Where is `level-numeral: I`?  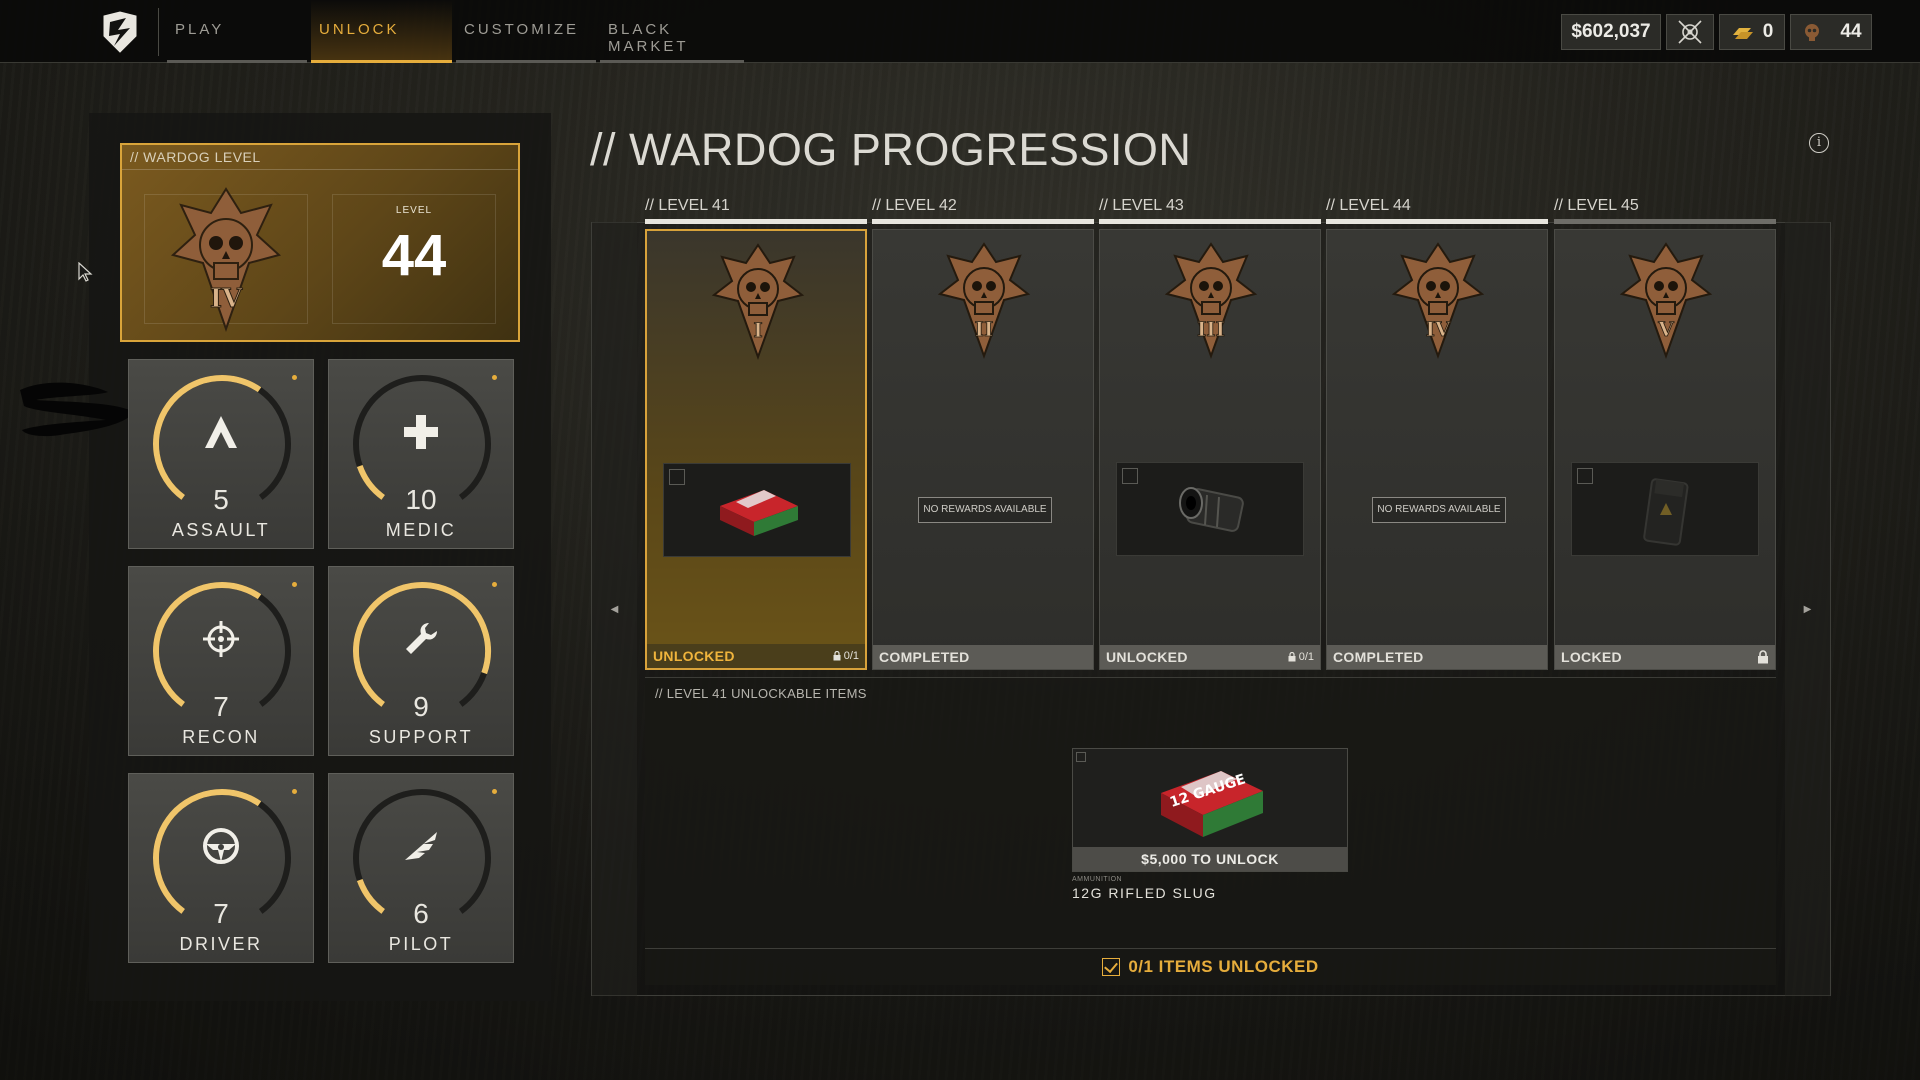
level-numeral: I is located at coordinates (757, 330).